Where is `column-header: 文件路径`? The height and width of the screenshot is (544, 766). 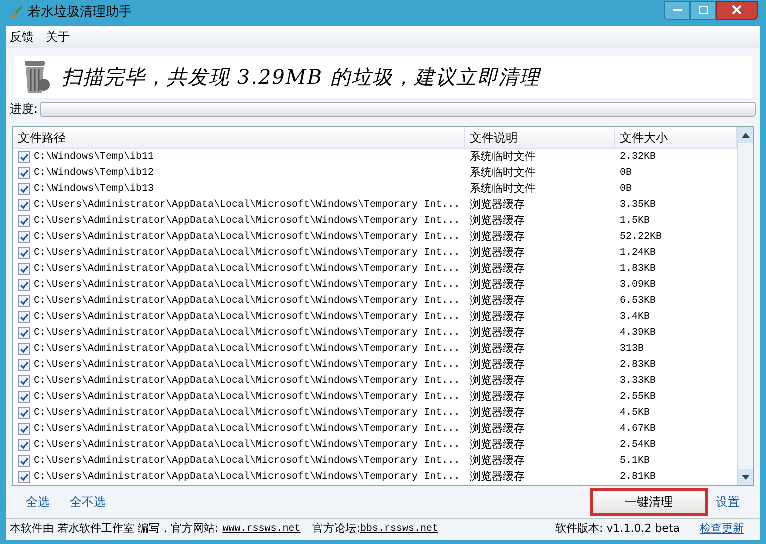 column-header: 文件路径 is located at coordinates (239, 137).